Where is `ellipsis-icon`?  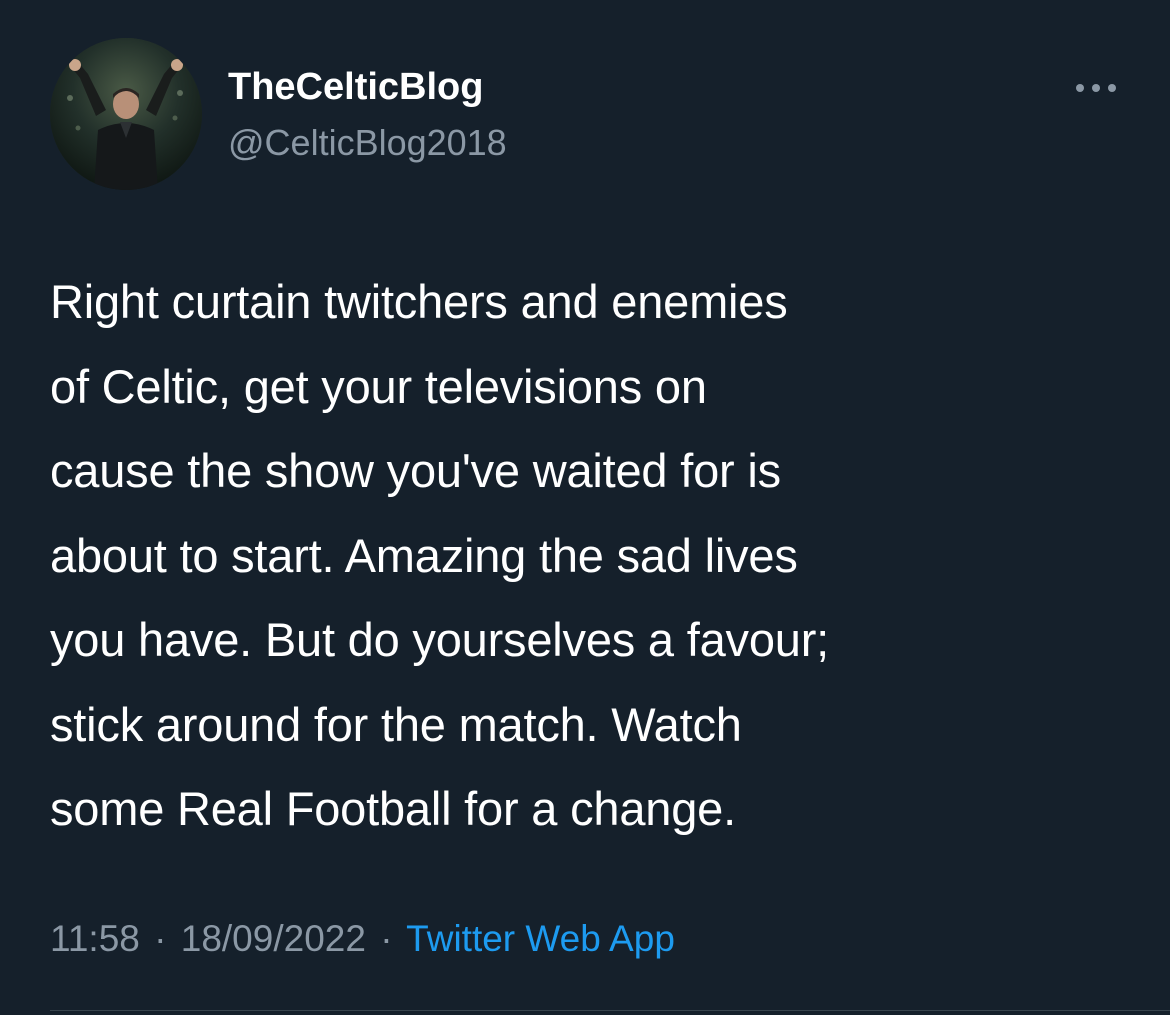
ellipsis-icon is located at coordinates (1096, 88).